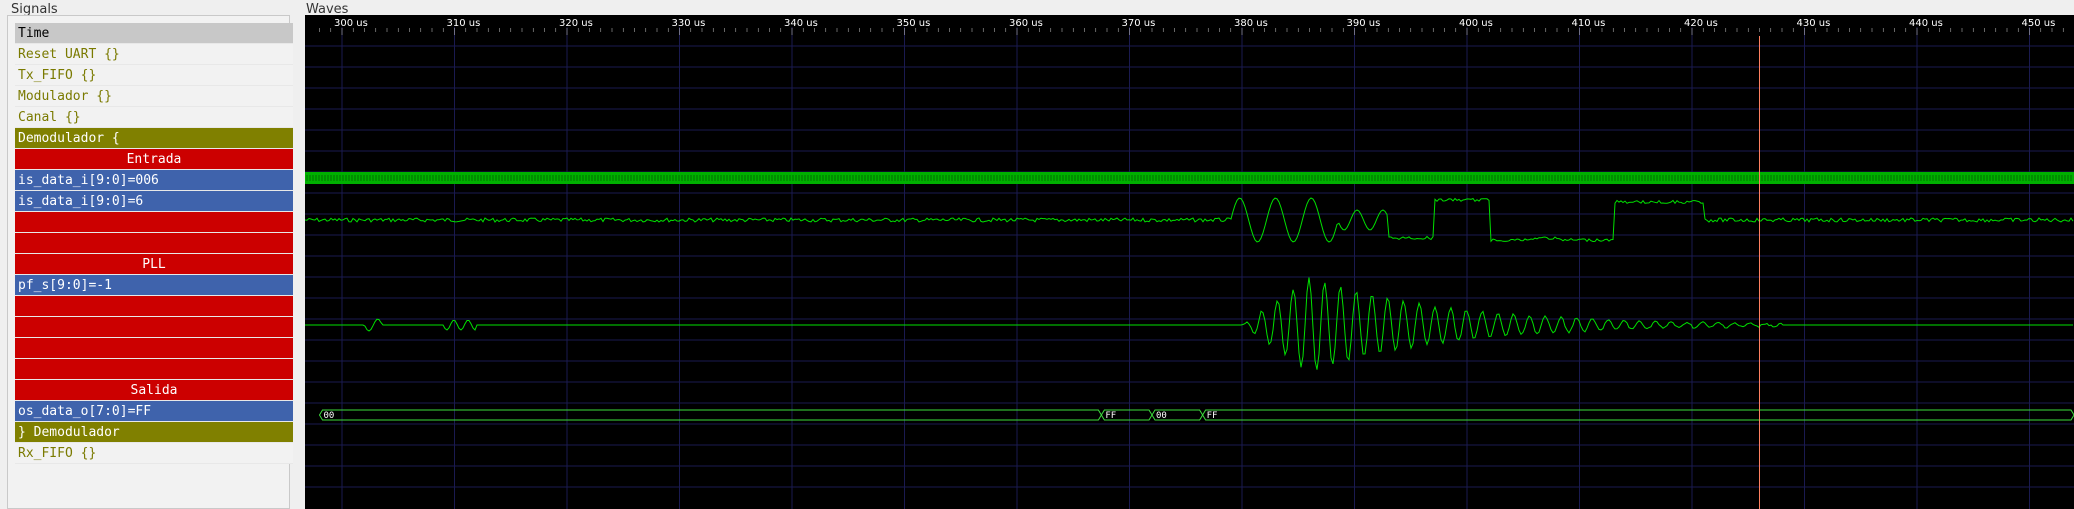 The height and width of the screenshot is (509, 2074). Describe the element at coordinates (154, 117) in the screenshot. I see `signal-row: Canal {}` at that location.